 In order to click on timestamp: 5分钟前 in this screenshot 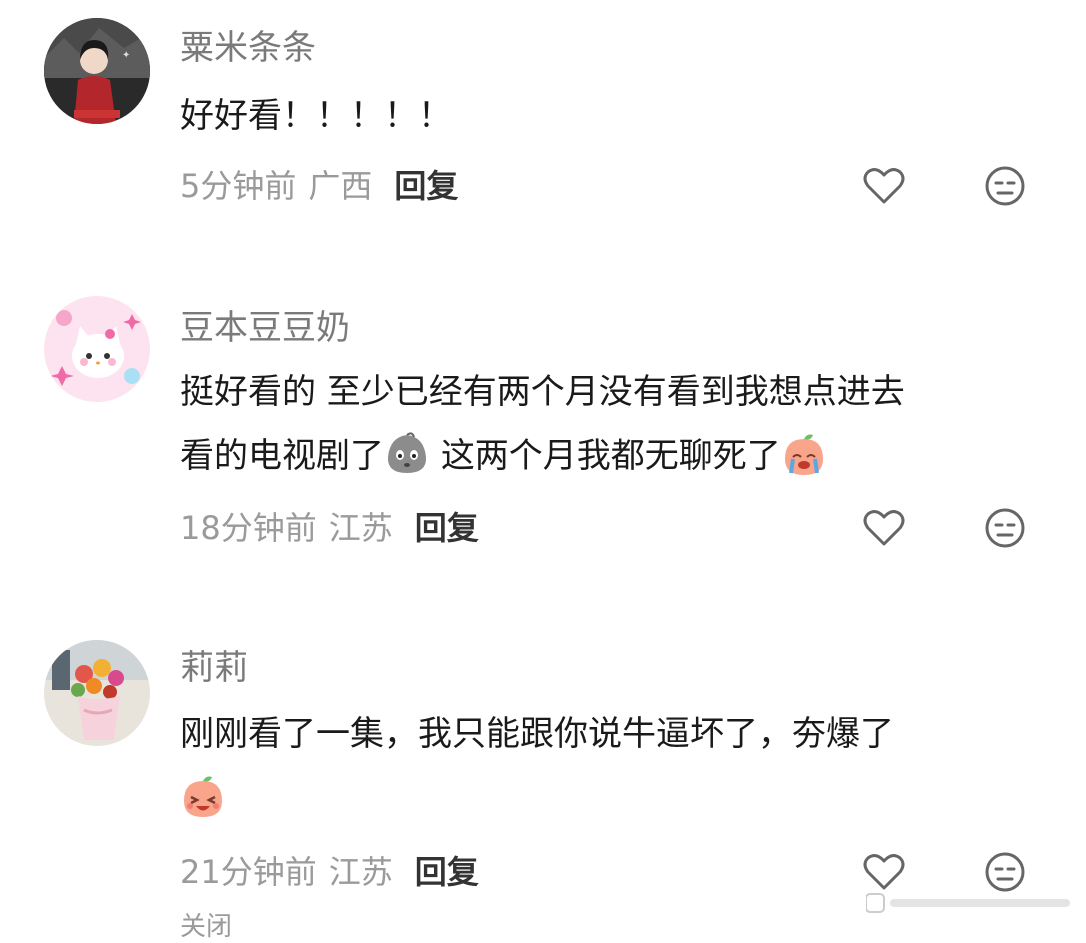, I will do `click(238, 186)`.